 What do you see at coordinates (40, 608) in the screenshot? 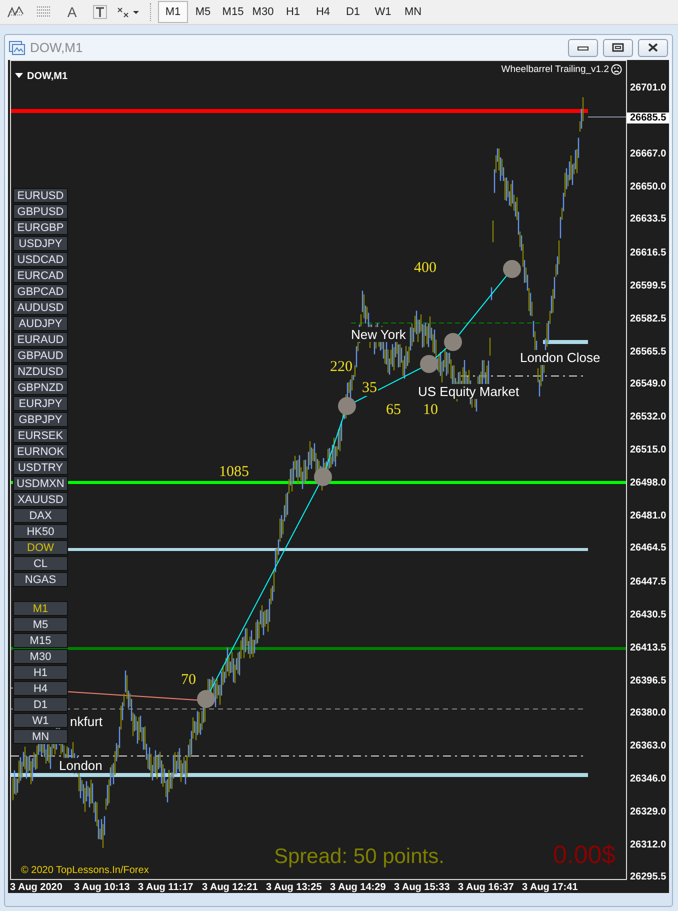
I see `timeframe-button: M1` at bounding box center [40, 608].